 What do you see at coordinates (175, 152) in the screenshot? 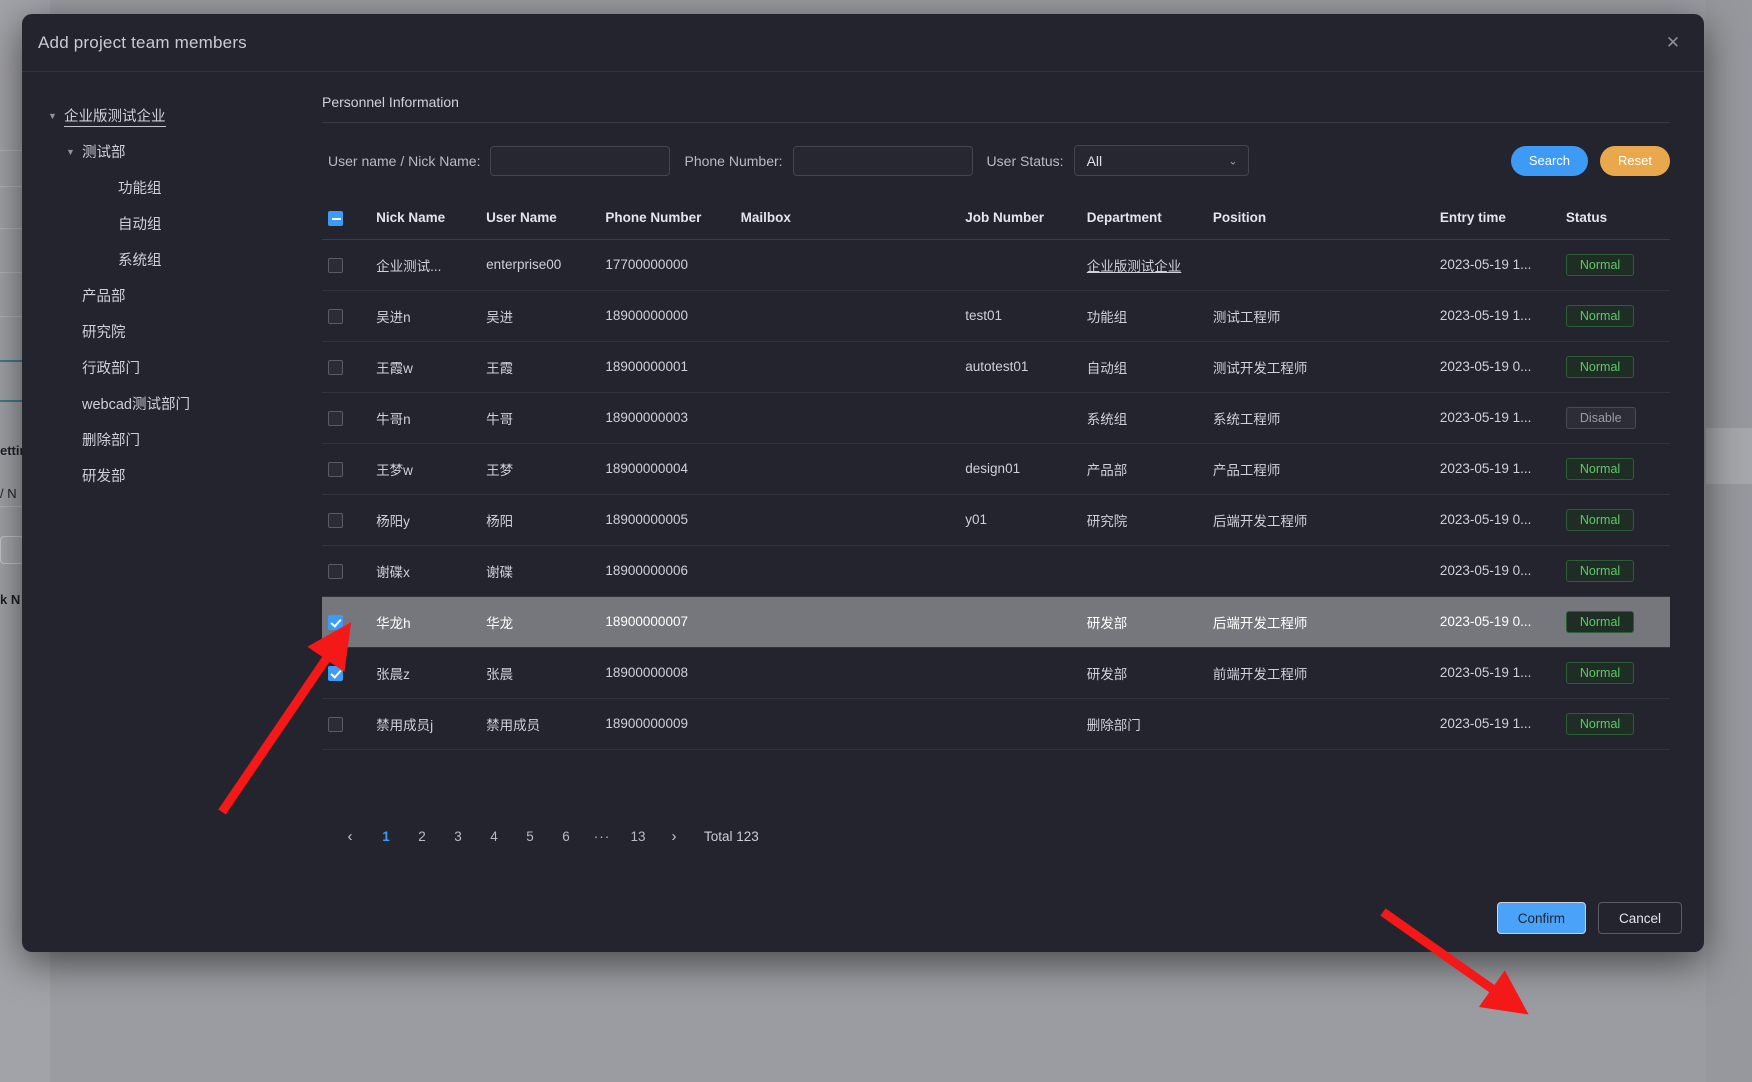
I see `tree-node-test-dept: ▼ 测试部` at bounding box center [175, 152].